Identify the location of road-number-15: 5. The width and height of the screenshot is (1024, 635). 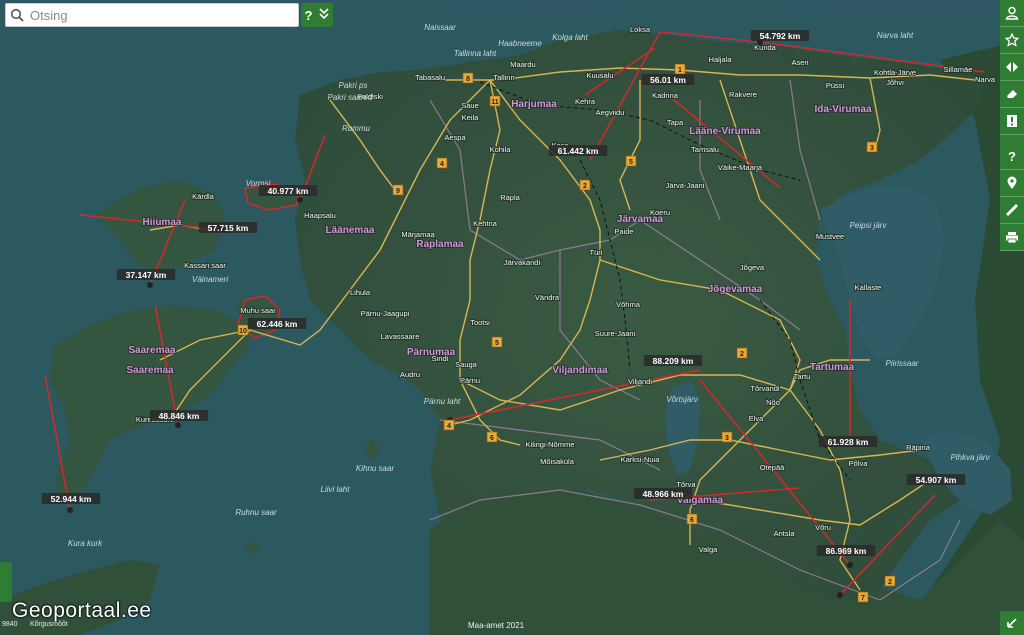
(497, 343).